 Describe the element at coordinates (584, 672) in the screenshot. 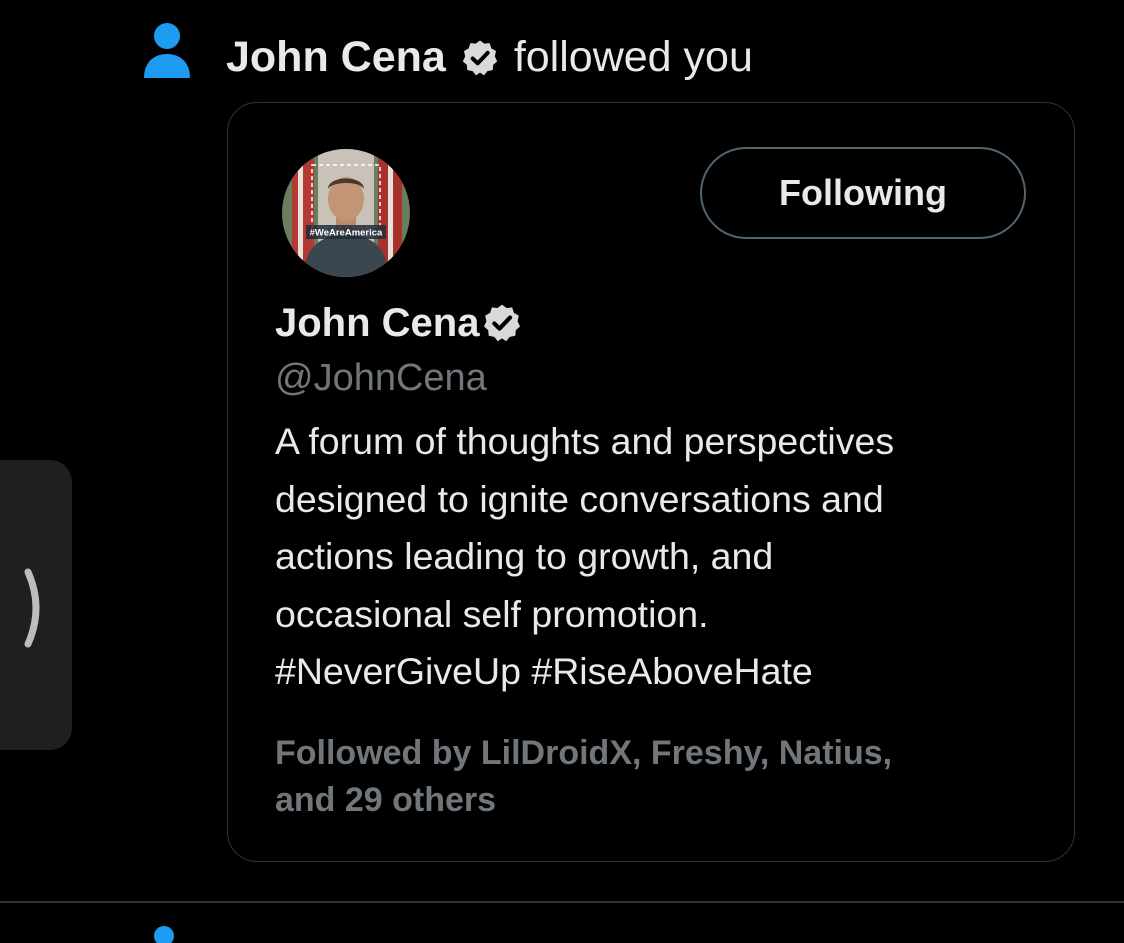

I see `bio-hashtags: #NeverGiveUp #RiseAboveHate` at that location.